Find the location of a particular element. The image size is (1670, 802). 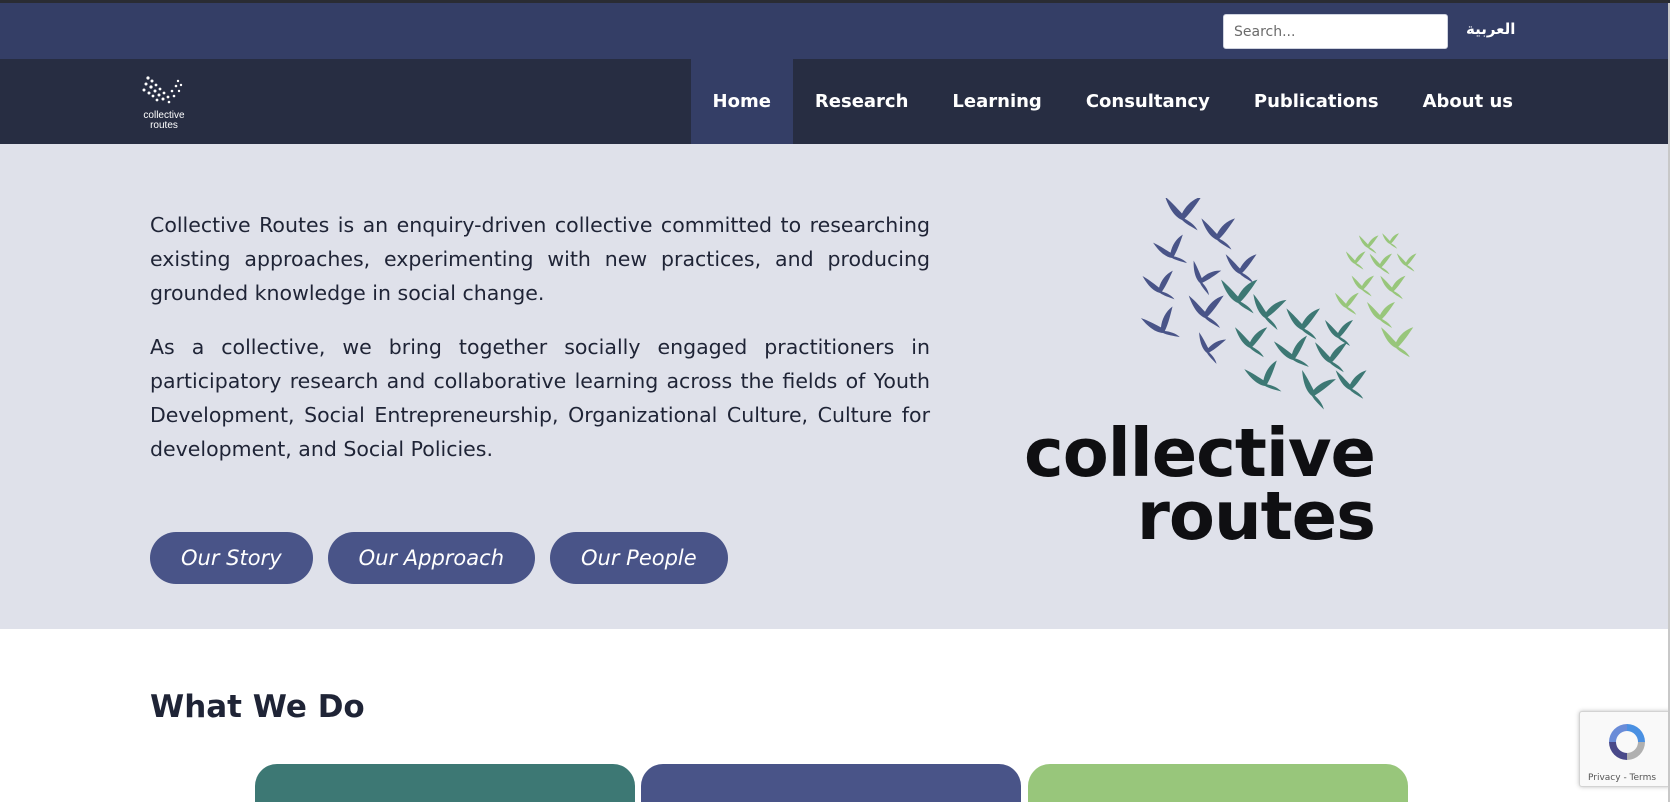

service-card-green is located at coordinates (1218, 783).